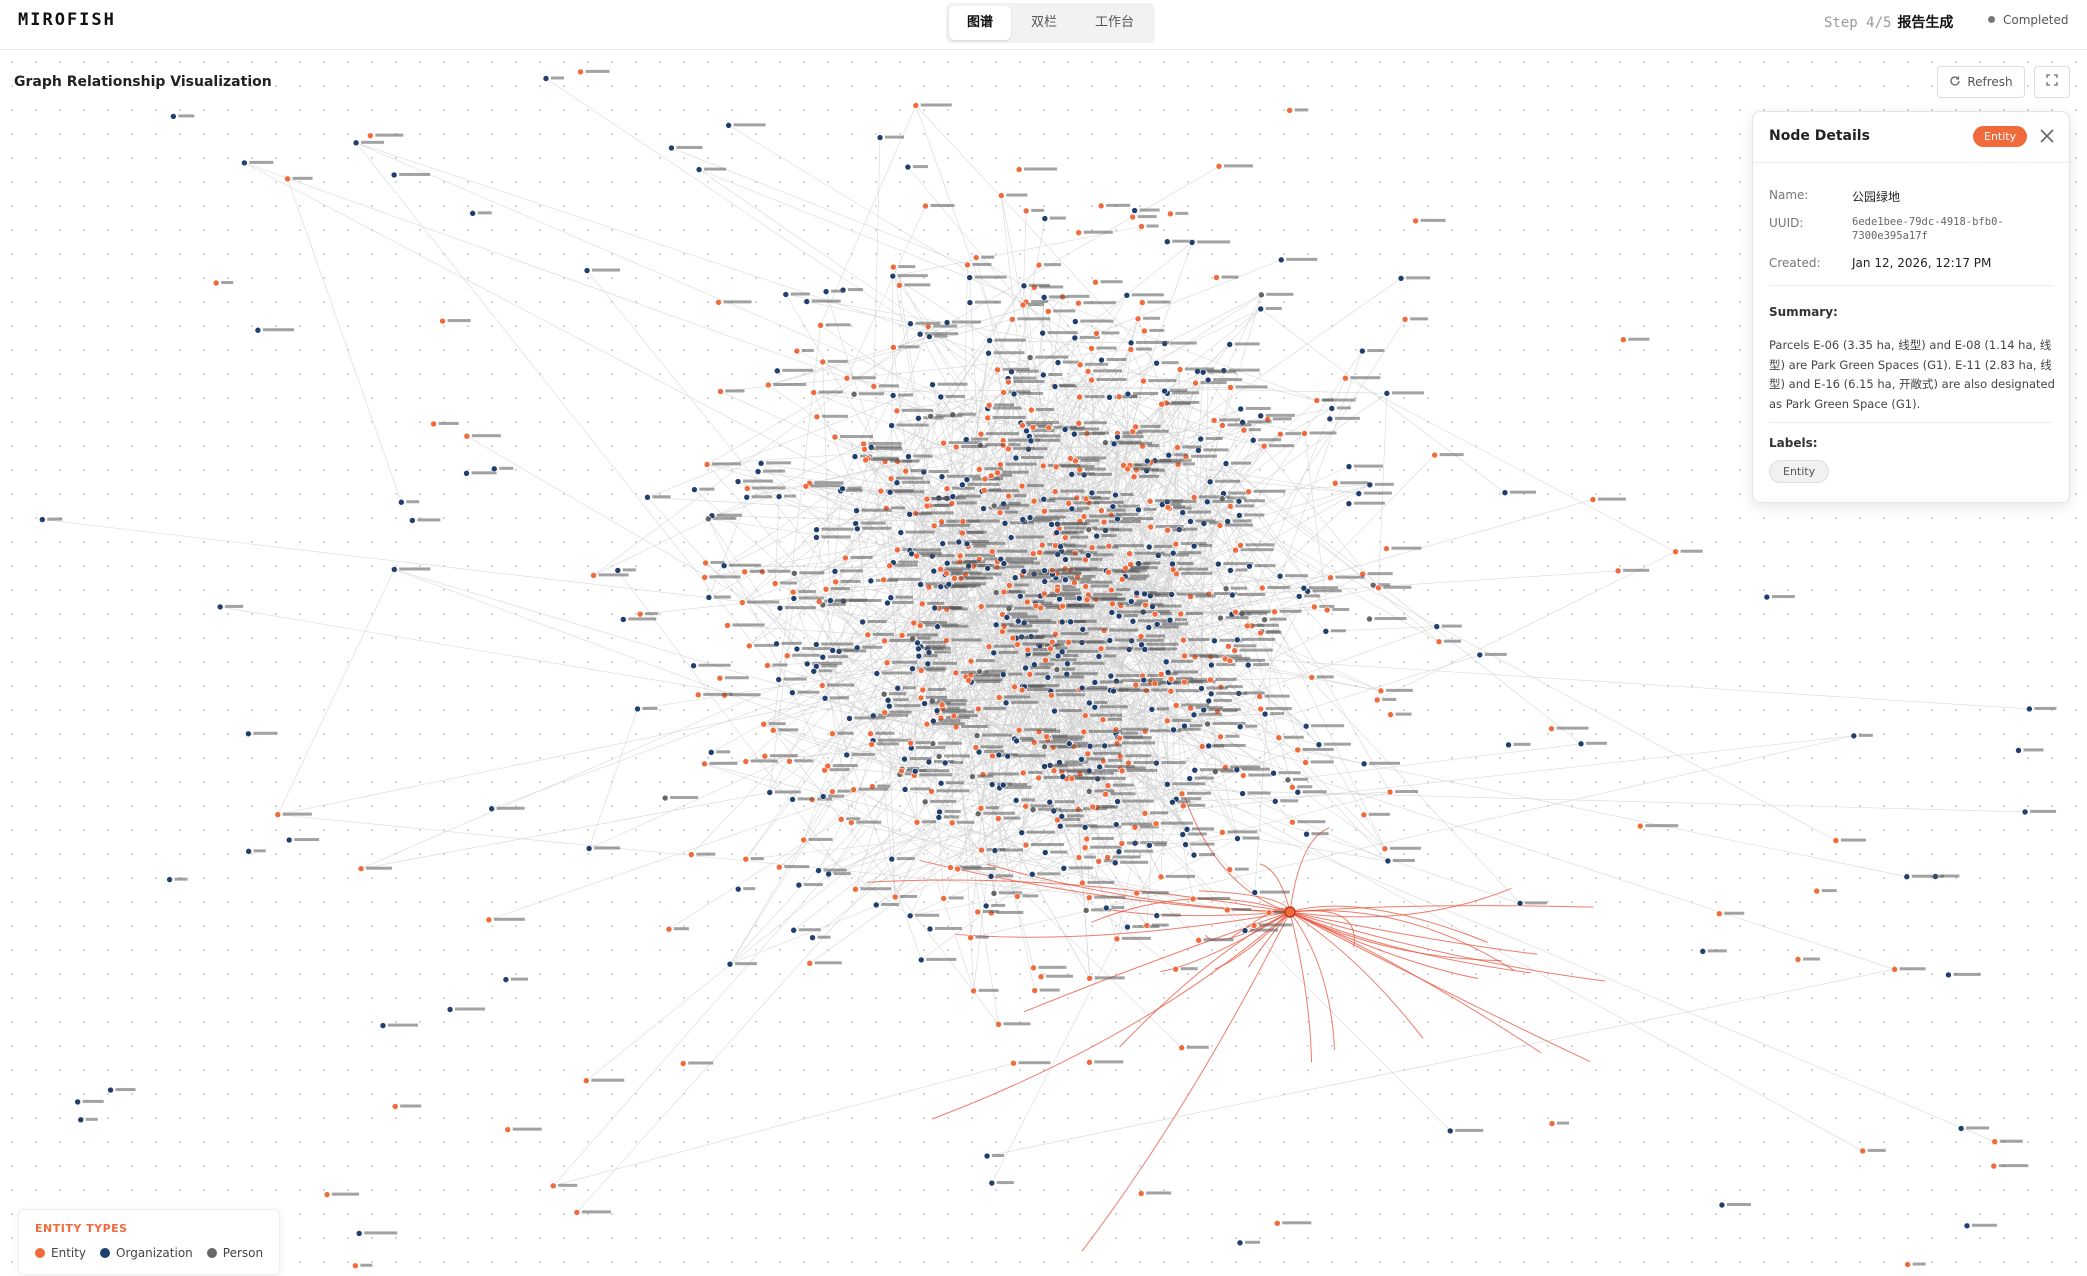 Image resolution: width=2087 pixels, height=1276 pixels. Describe the element at coordinates (980, 23) in the screenshot. I see `tab-graph: 图谱` at that location.